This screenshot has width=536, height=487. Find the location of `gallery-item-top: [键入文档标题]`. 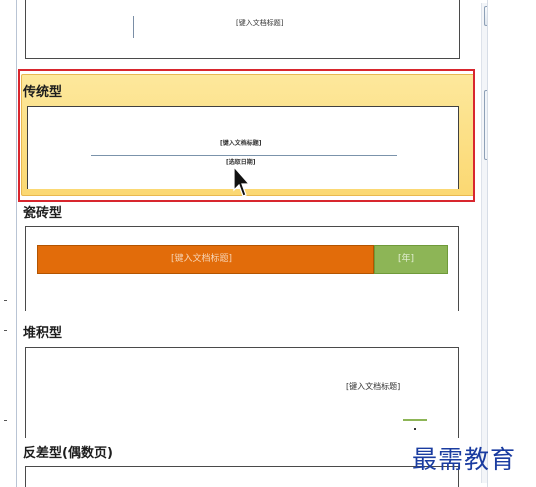

gallery-item-top: [键入文档标题] is located at coordinates (242, 29).